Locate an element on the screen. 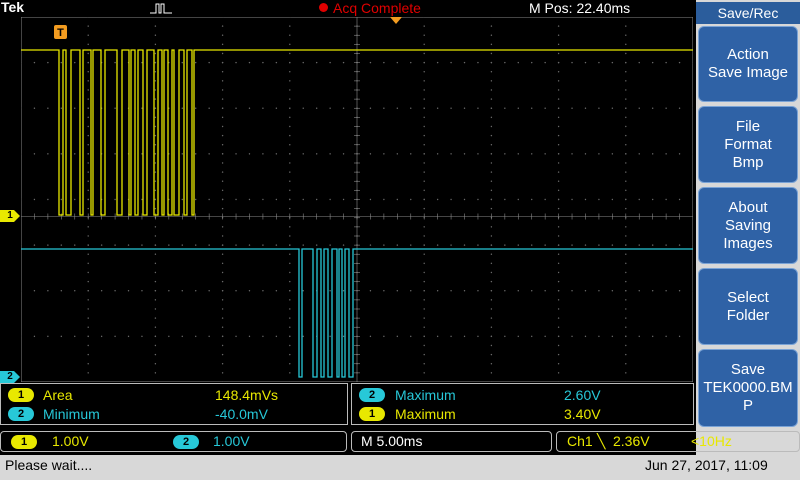  trigger-channel: Ch1 is located at coordinates (580, 441).